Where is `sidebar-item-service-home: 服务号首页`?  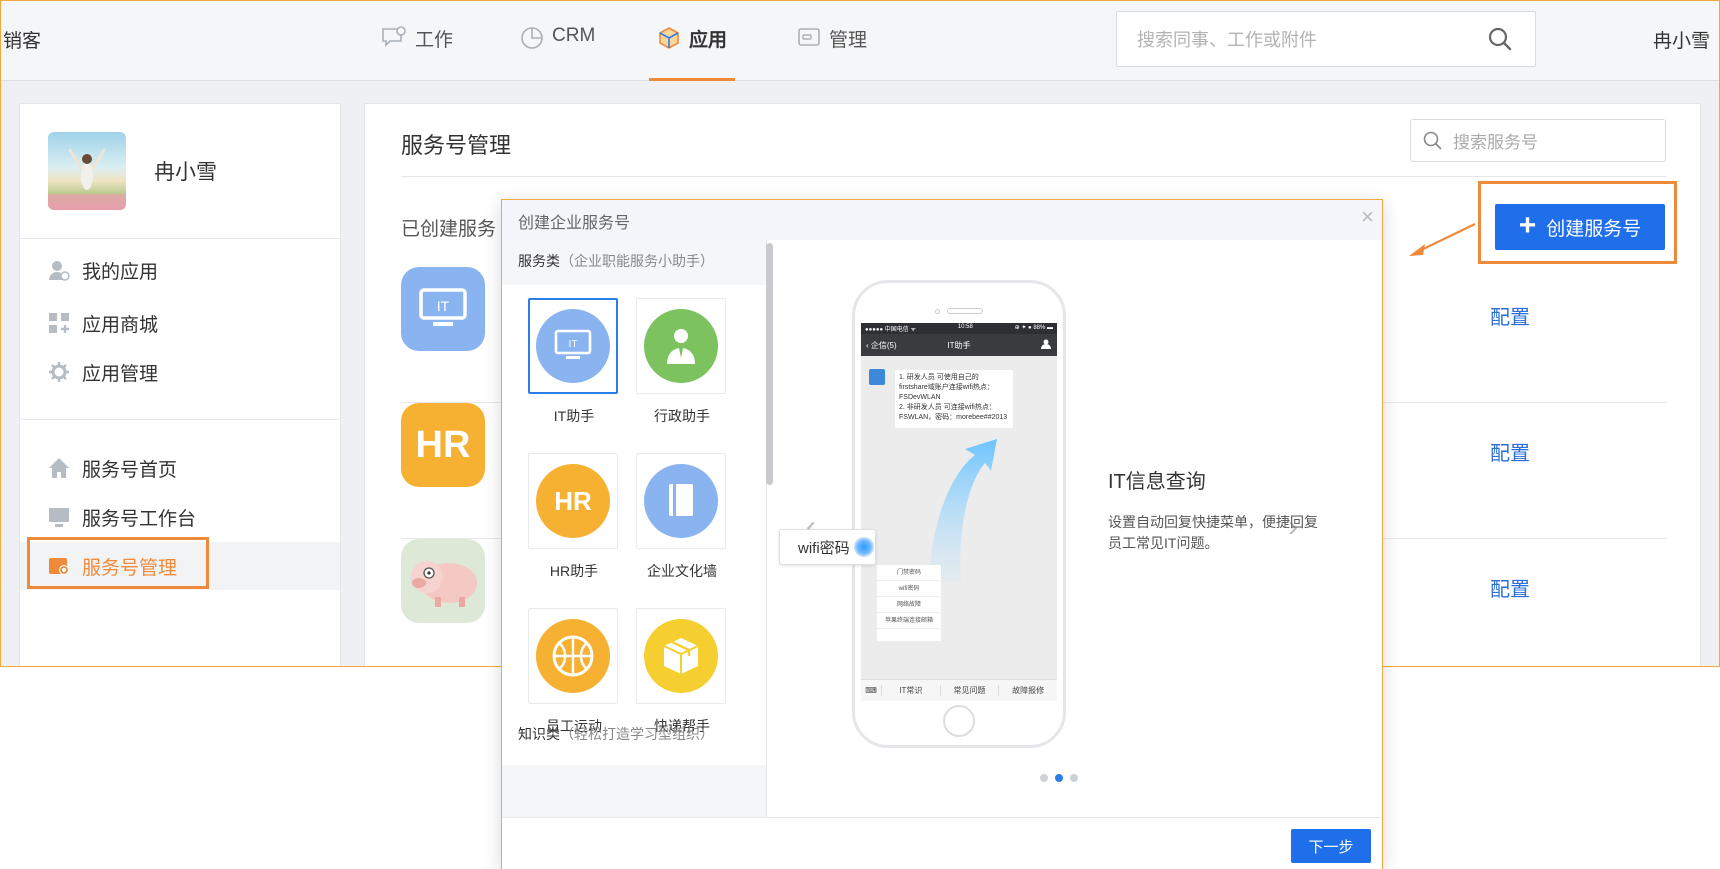 sidebar-item-service-home: 服务号首页 is located at coordinates (180, 468).